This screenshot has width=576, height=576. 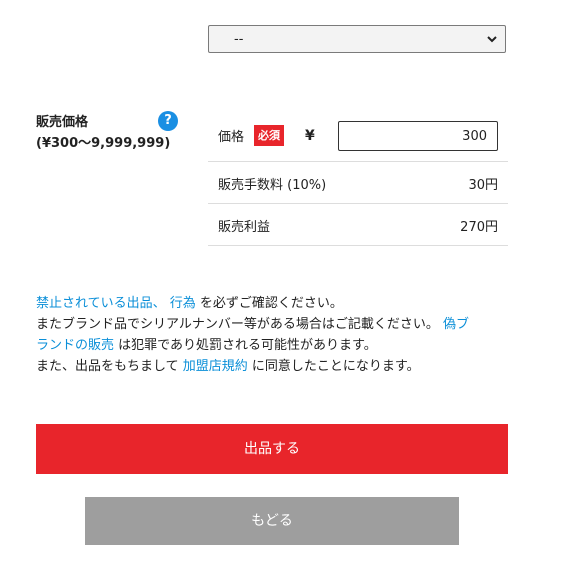 What do you see at coordinates (269, 135) in the screenshot?
I see `required-badge: 必須` at bounding box center [269, 135].